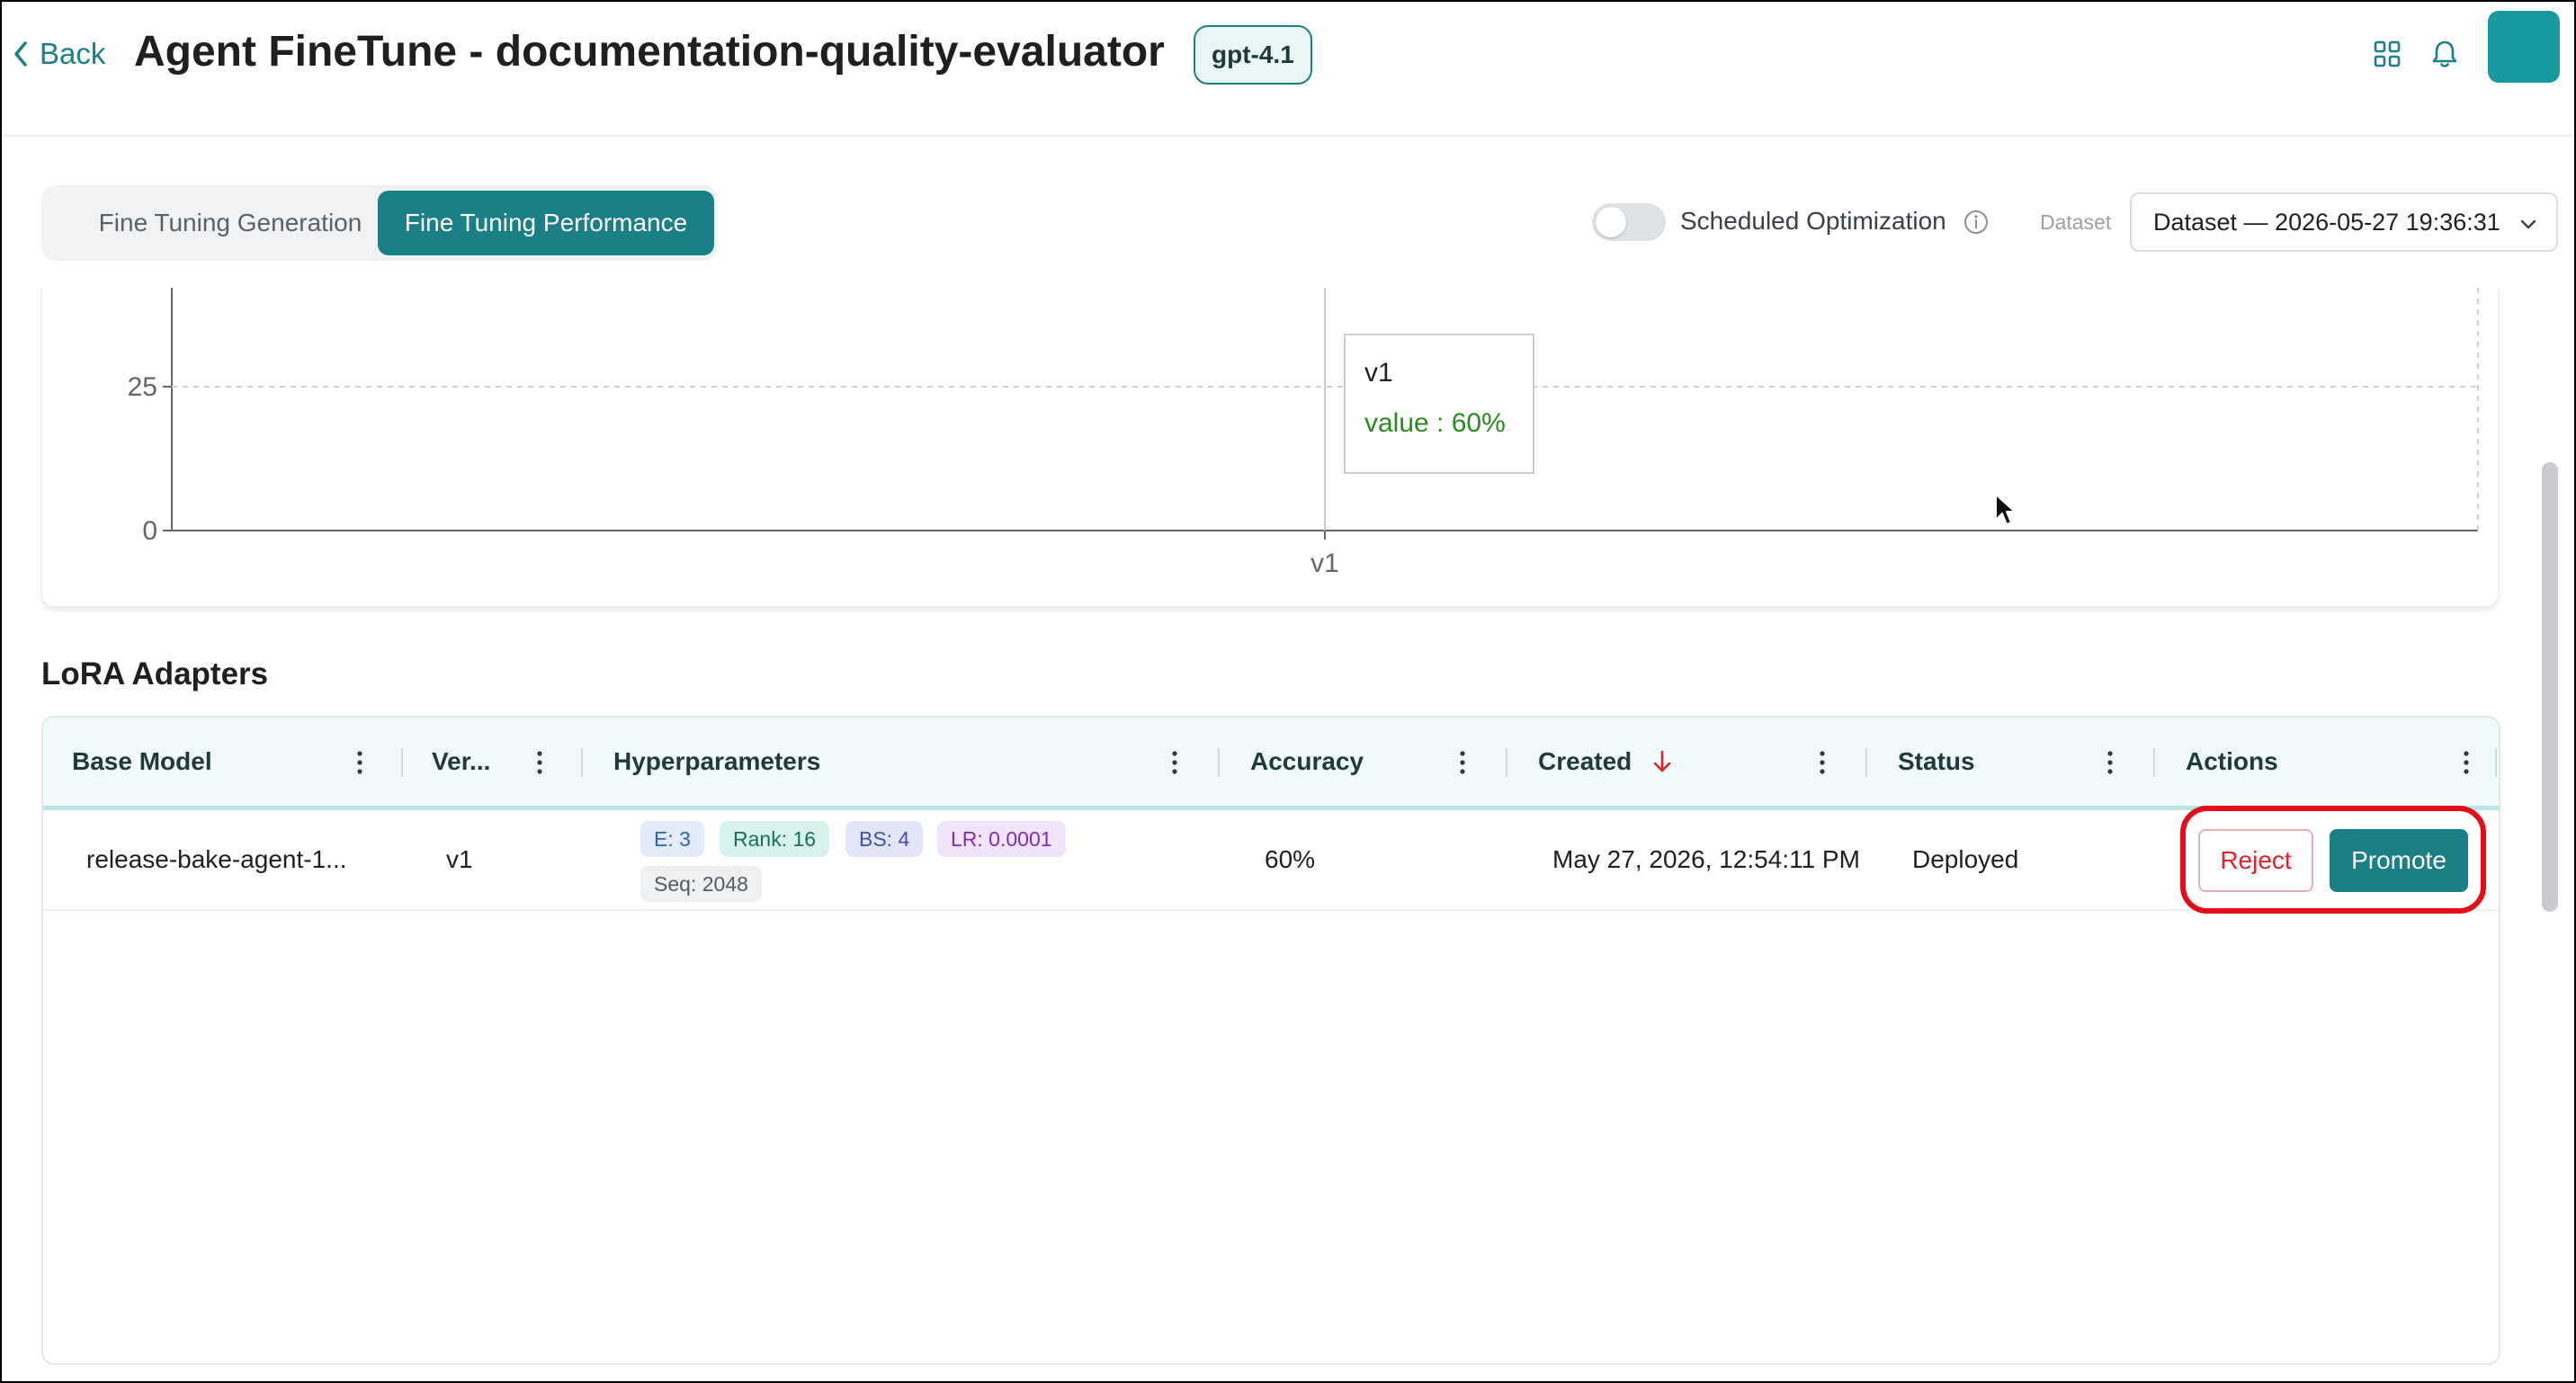 This screenshot has width=2576, height=1383. What do you see at coordinates (20, 54) in the screenshot?
I see `chevron-left-icon` at bounding box center [20, 54].